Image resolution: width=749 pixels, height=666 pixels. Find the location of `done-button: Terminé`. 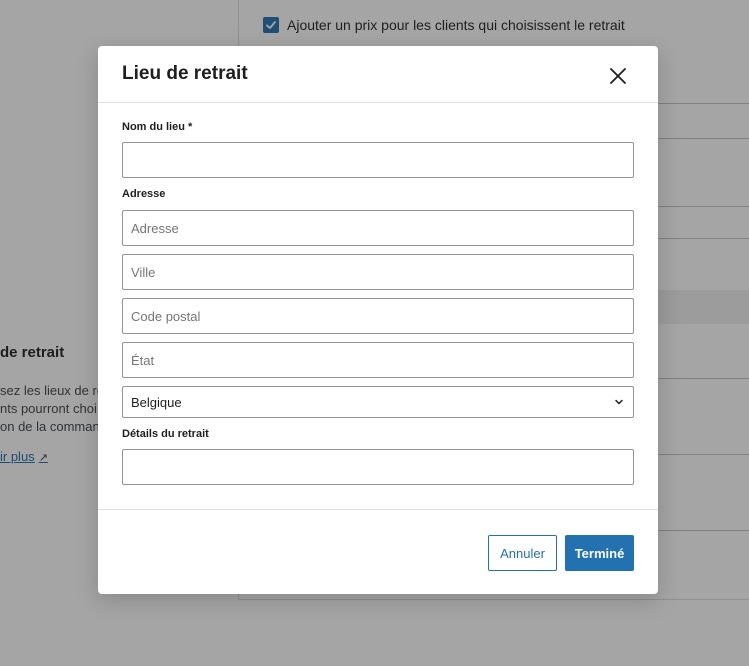

done-button: Terminé is located at coordinates (599, 553).